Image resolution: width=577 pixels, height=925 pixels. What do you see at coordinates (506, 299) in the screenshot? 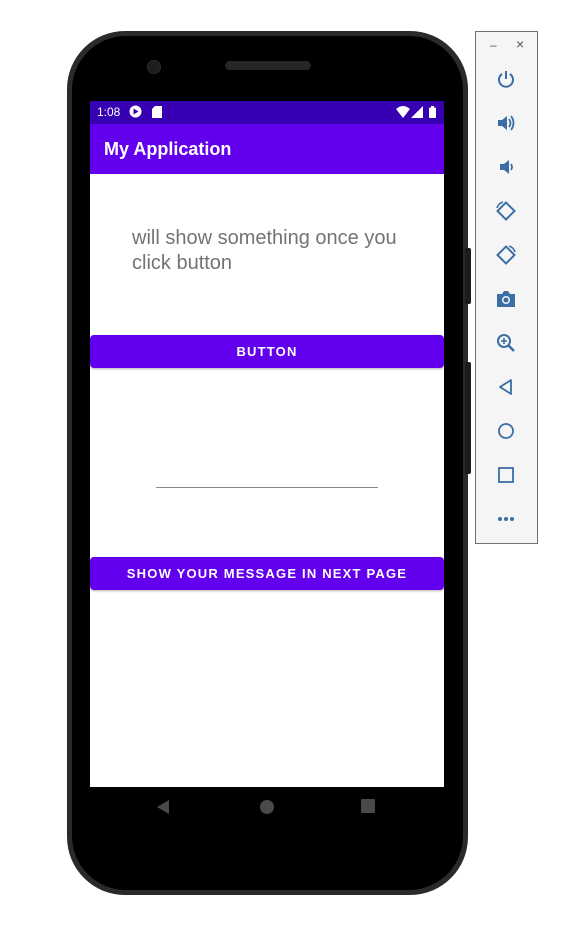
I see `screenshot-icon` at bounding box center [506, 299].